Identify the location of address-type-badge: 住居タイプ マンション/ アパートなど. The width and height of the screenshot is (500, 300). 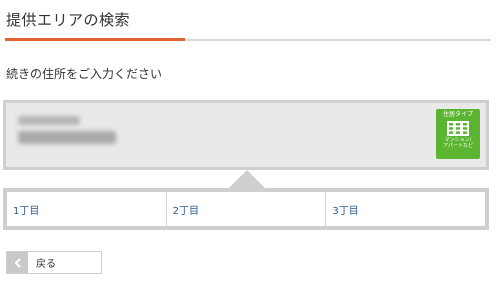
(458, 134).